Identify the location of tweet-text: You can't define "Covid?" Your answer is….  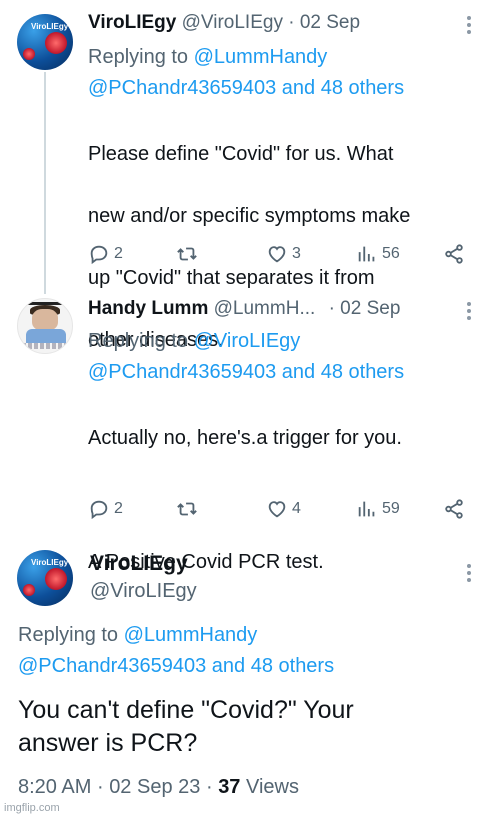
(186, 727).